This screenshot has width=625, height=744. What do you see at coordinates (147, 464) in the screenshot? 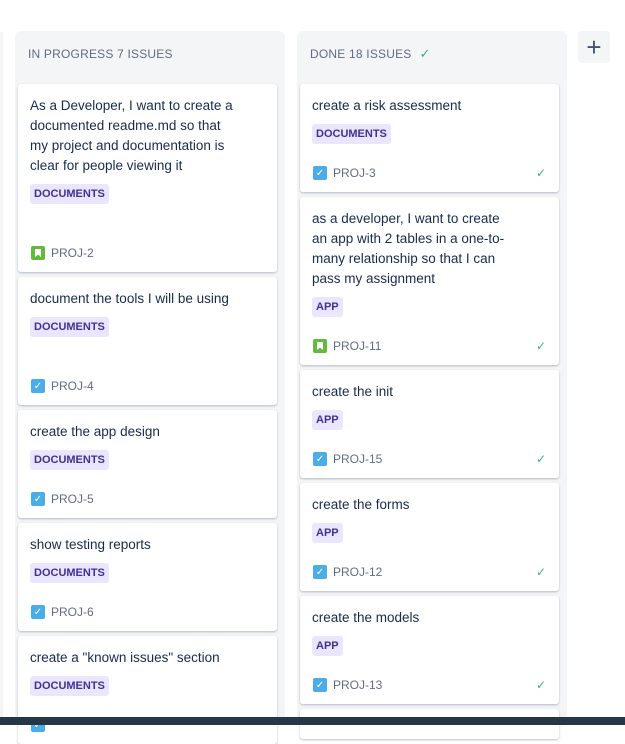
I see `issue-card: create the app design DOCUMENTS ✓ PROJ-5` at bounding box center [147, 464].